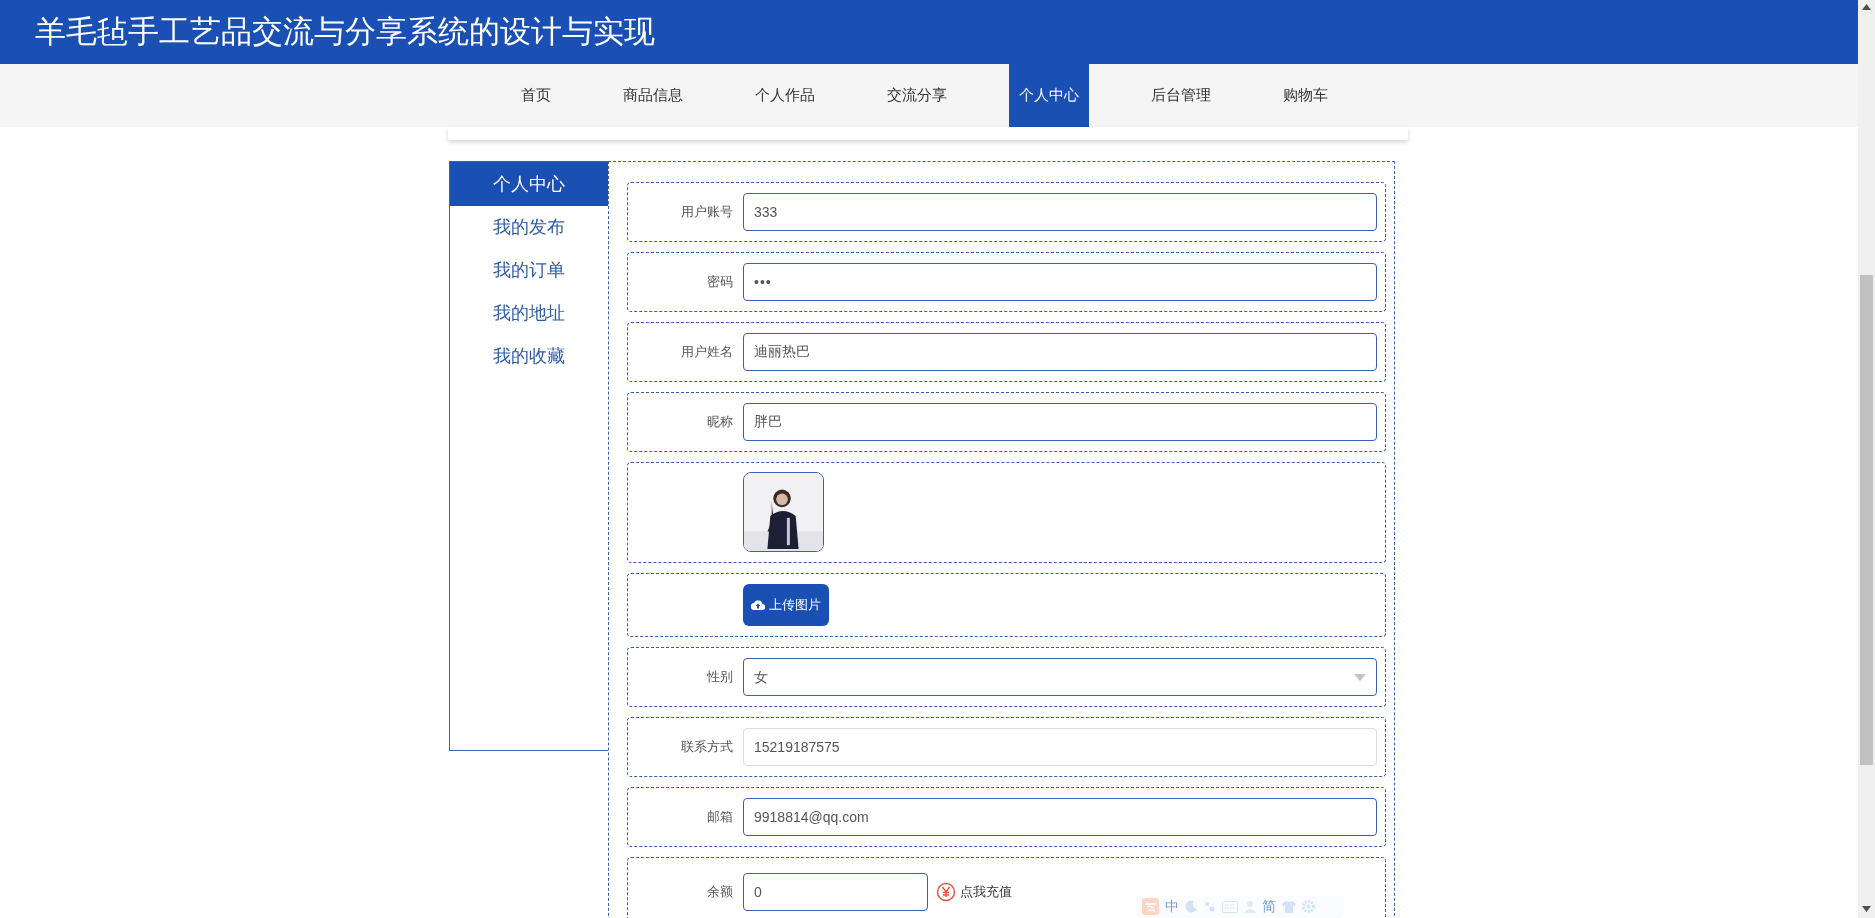  Describe the element at coordinates (1060, 282) in the screenshot. I see `input-field: •••` at that location.